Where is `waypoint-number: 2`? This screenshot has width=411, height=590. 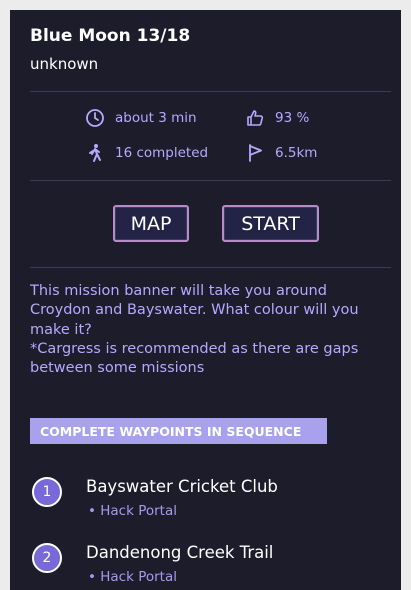 waypoint-number: 2 is located at coordinates (47, 558).